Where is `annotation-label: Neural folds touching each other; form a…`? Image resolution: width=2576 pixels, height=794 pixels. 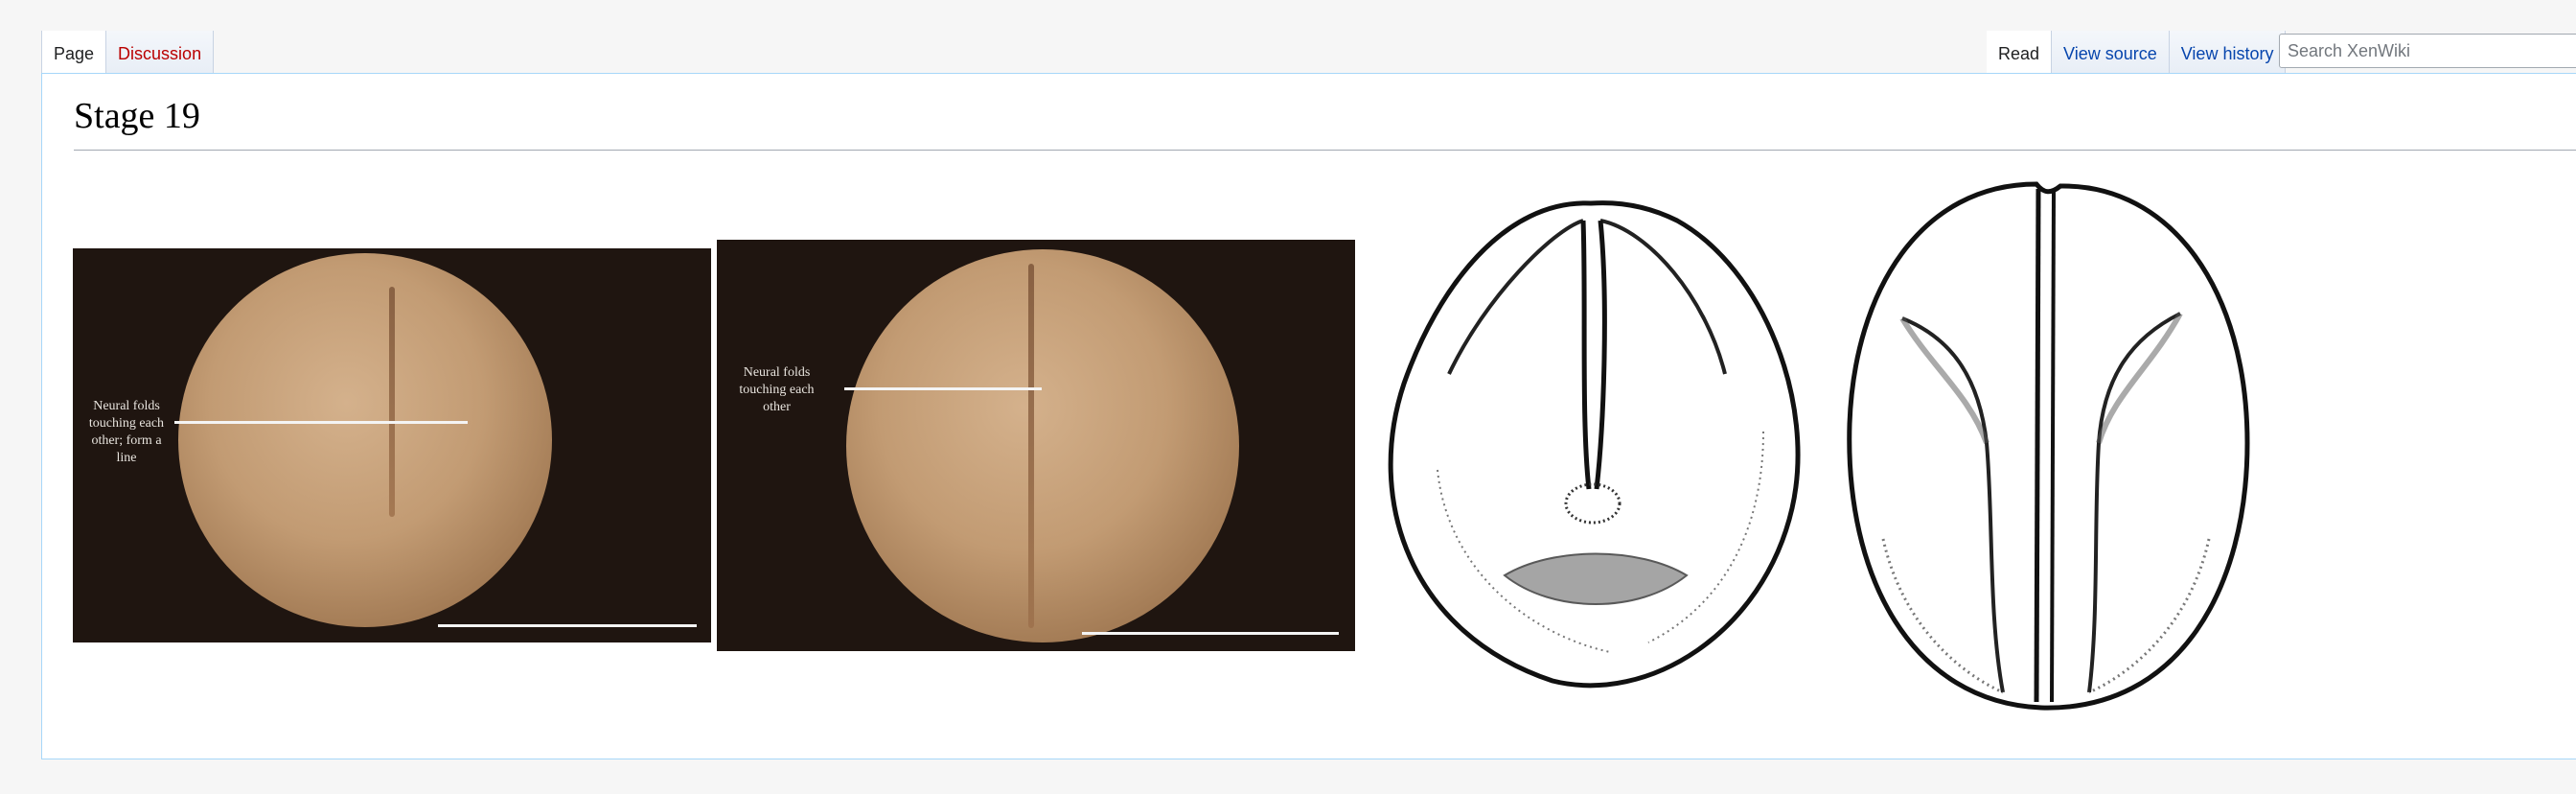
annotation-label: Neural folds touching each other; form a… is located at coordinates (126, 432).